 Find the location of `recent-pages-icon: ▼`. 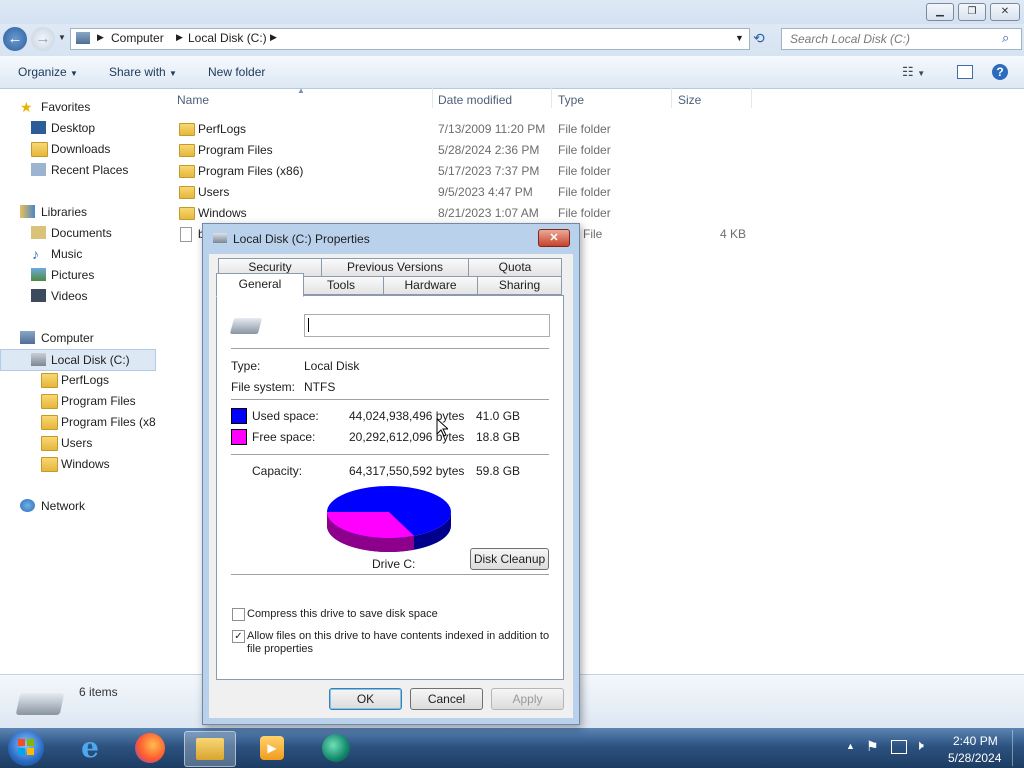

recent-pages-icon: ▼ is located at coordinates (62, 37).